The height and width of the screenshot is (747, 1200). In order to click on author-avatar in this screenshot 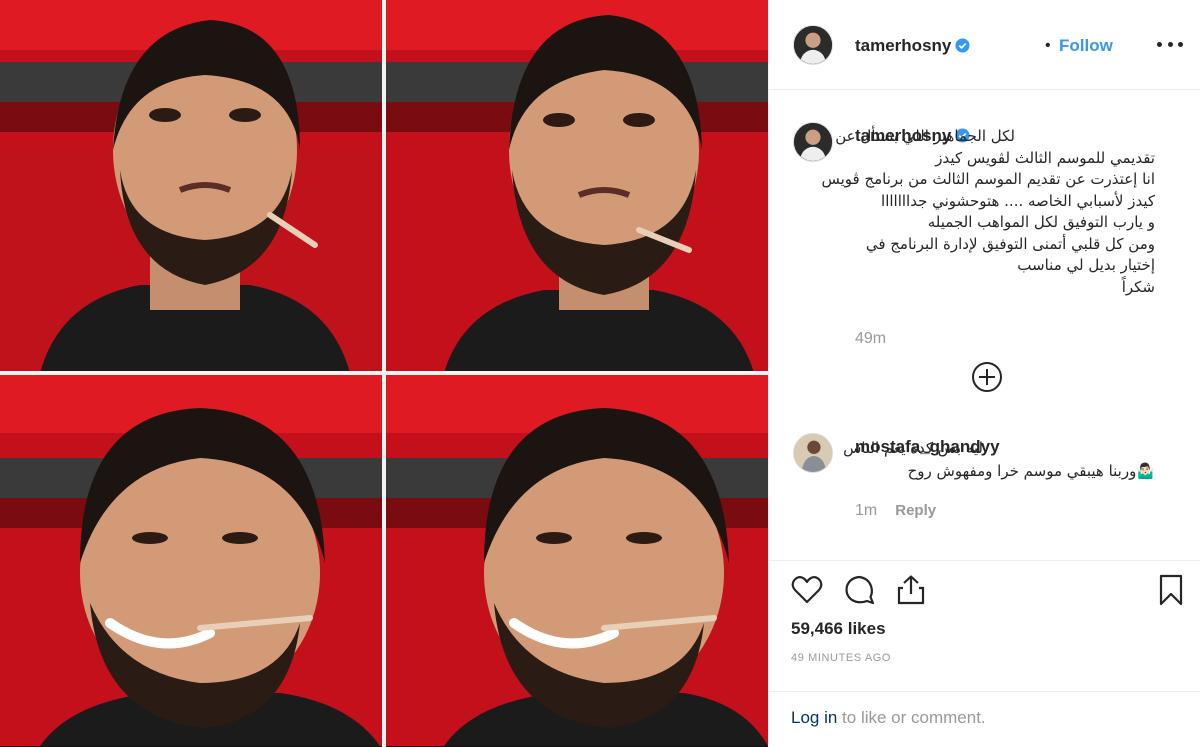, I will do `click(813, 45)`.